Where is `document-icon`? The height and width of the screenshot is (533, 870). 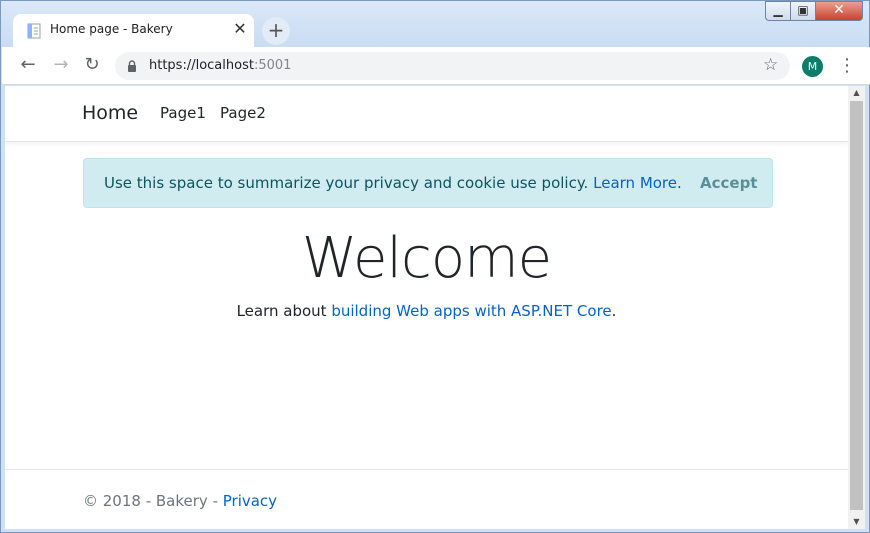 document-icon is located at coordinates (34, 31).